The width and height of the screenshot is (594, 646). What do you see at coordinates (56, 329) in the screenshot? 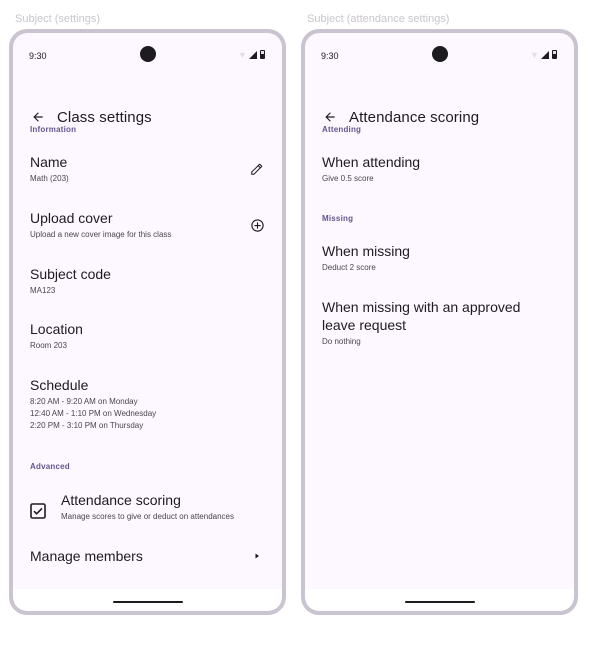
I see `setting-location-label: Location` at bounding box center [56, 329].